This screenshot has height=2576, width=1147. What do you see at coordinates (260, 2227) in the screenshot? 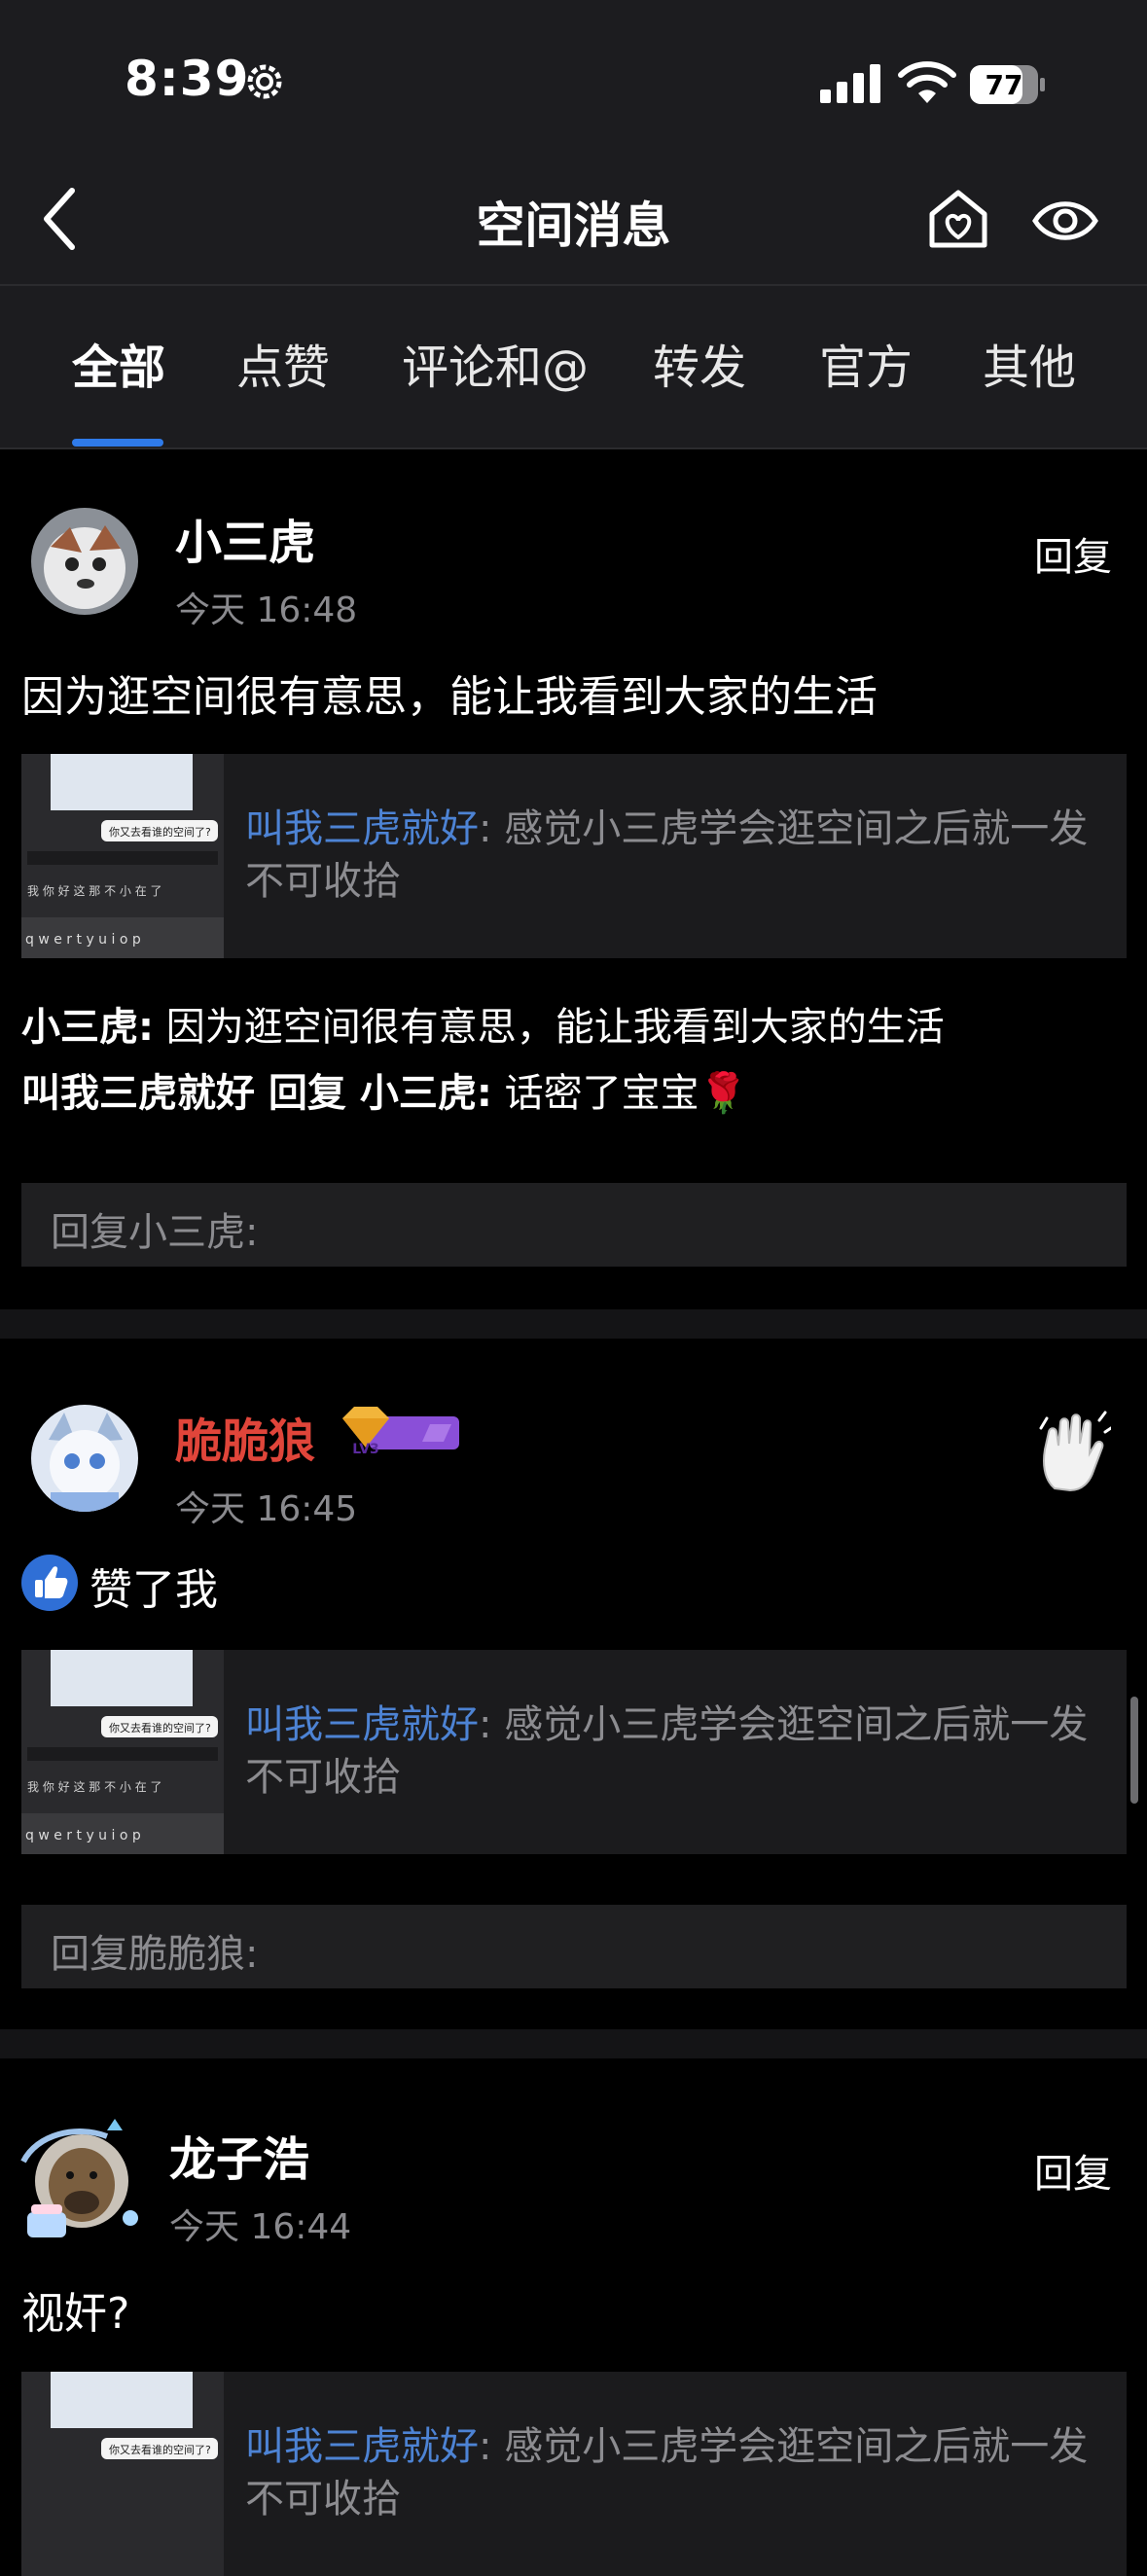
I see `timestamp: 今天 16:44` at bounding box center [260, 2227].